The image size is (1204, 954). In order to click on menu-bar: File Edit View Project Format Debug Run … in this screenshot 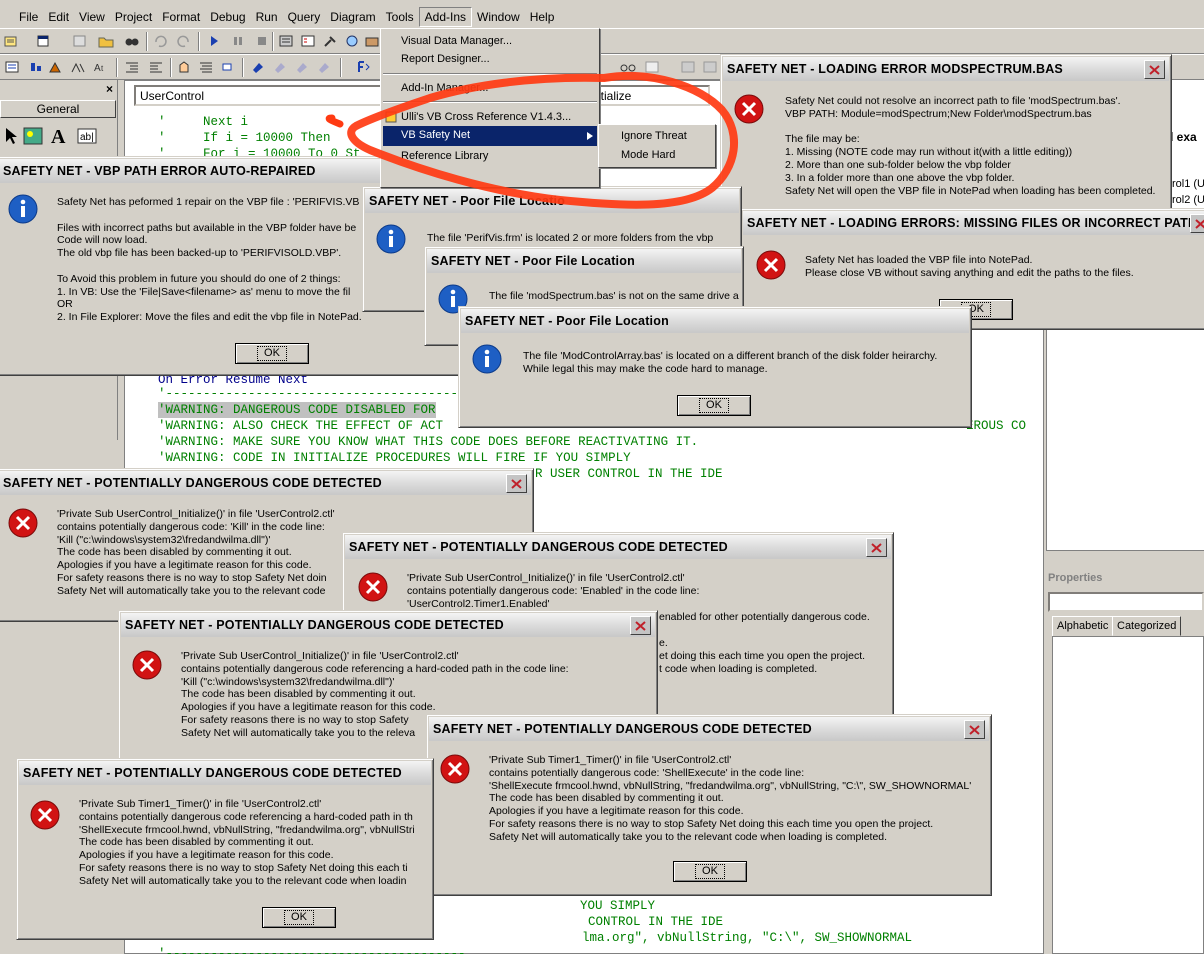, I will do `click(602, 17)`.